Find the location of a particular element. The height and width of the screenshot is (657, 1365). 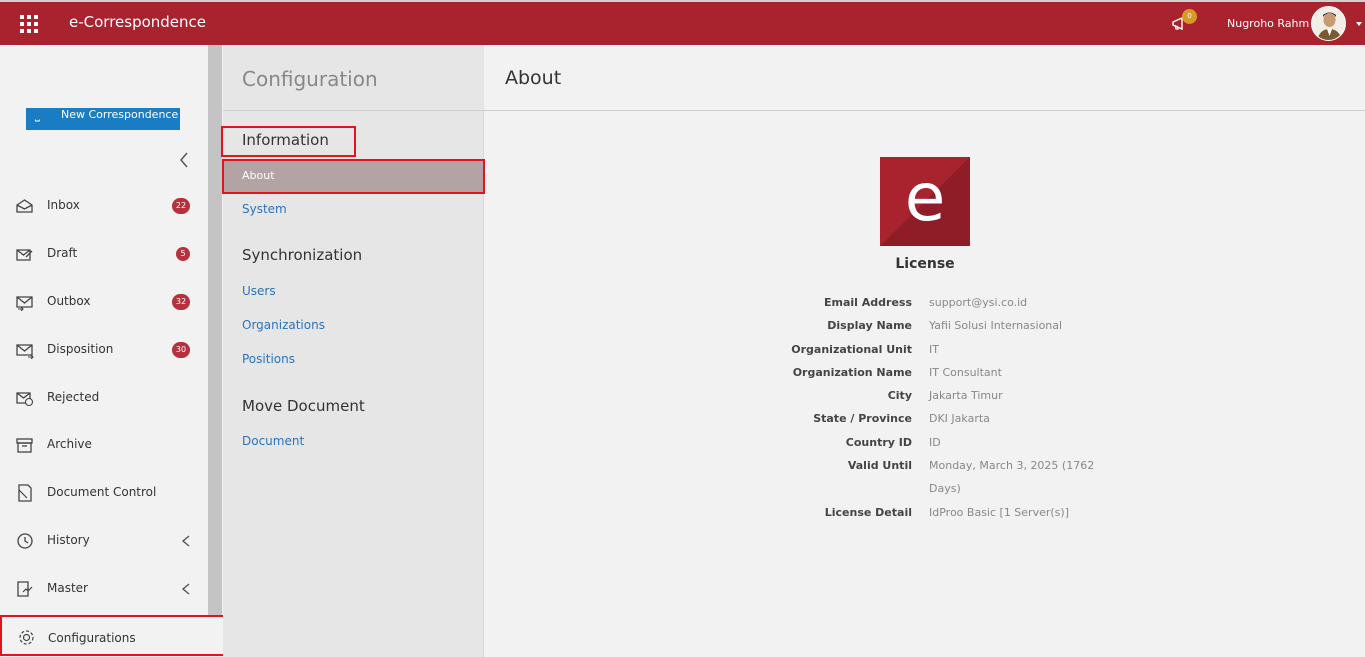

draft-count-badge: 5 is located at coordinates (183, 254).